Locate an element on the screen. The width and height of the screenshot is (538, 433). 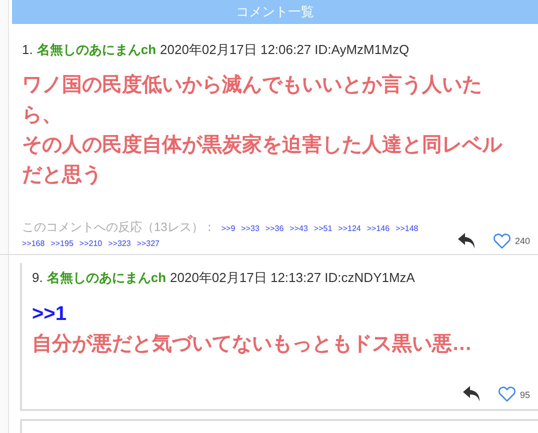
comment-text: その人の民度自体が黒炭家を迫害した人達と同レベルだと思う is located at coordinates (263, 160).